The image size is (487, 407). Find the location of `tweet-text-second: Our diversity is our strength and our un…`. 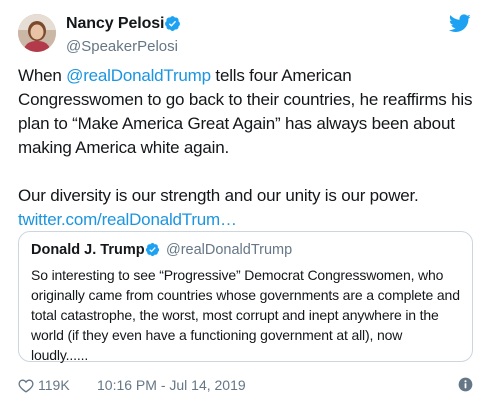

tweet-text-second: Our diversity is our strength and our un… is located at coordinates (218, 195).